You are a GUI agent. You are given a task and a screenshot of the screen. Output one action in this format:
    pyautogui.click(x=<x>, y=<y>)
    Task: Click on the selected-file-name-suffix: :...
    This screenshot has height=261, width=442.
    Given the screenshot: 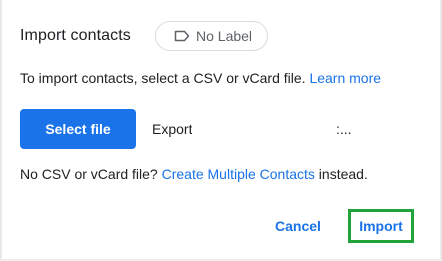 What is the action you would take?
    pyautogui.click(x=344, y=129)
    